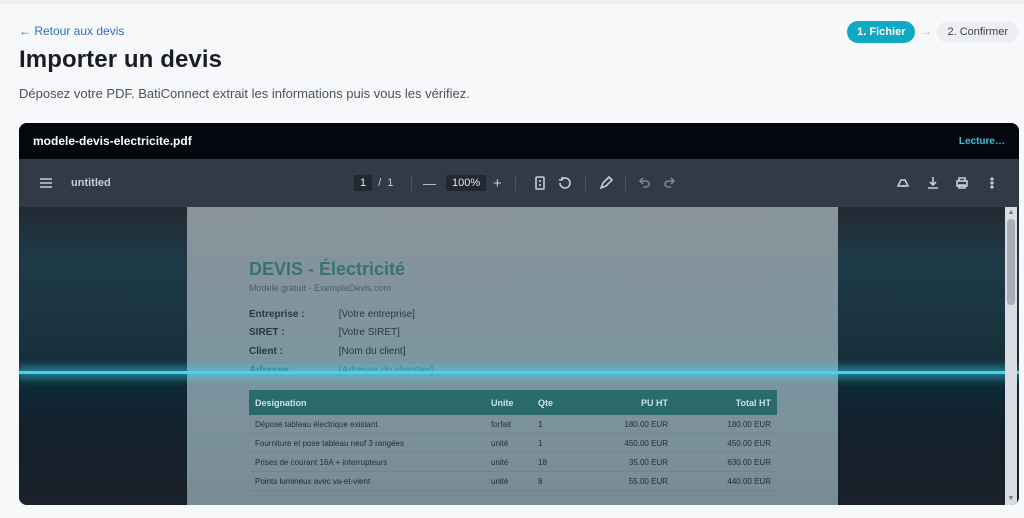  I want to click on page-total: 1, so click(390, 183).